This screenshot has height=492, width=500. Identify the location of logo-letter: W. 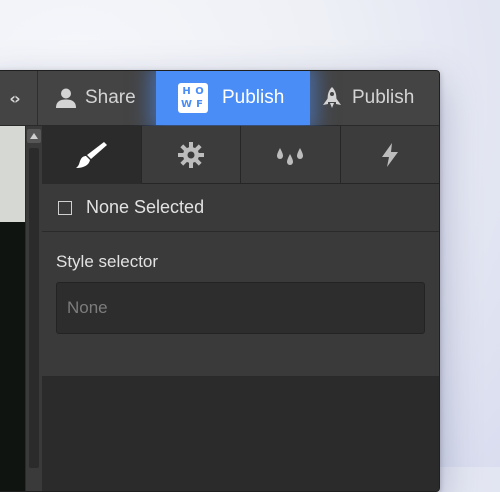
(186, 104).